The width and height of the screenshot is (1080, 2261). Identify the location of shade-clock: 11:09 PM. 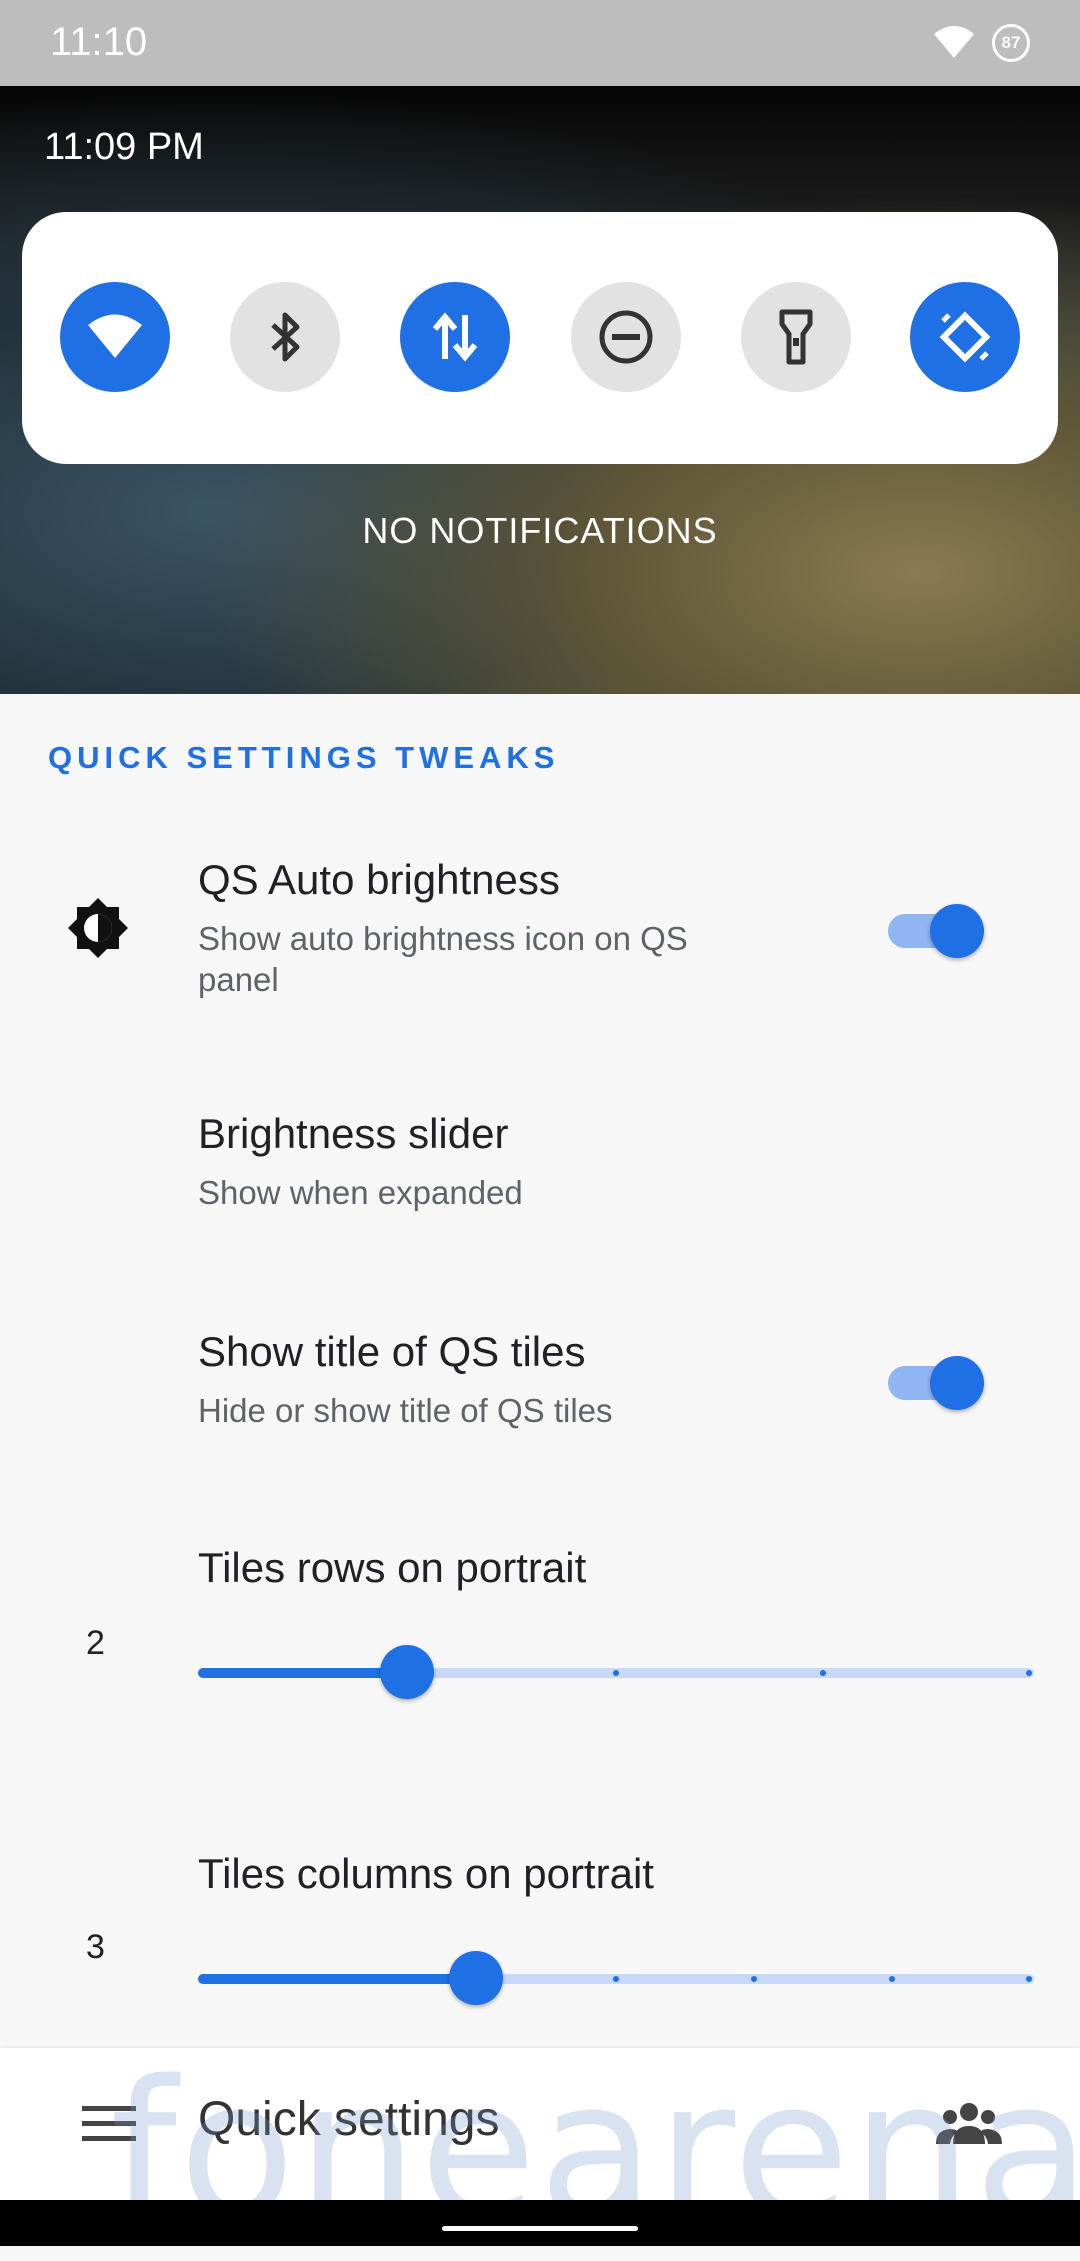
(124, 147).